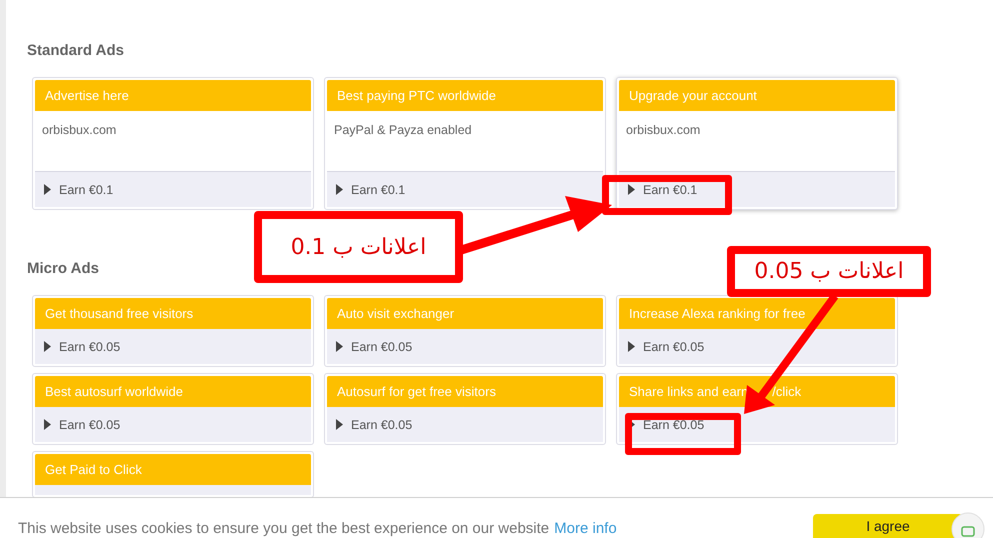  What do you see at coordinates (173, 469) in the screenshot?
I see `ad-title: Get Paid to Click` at bounding box center [173, 469].